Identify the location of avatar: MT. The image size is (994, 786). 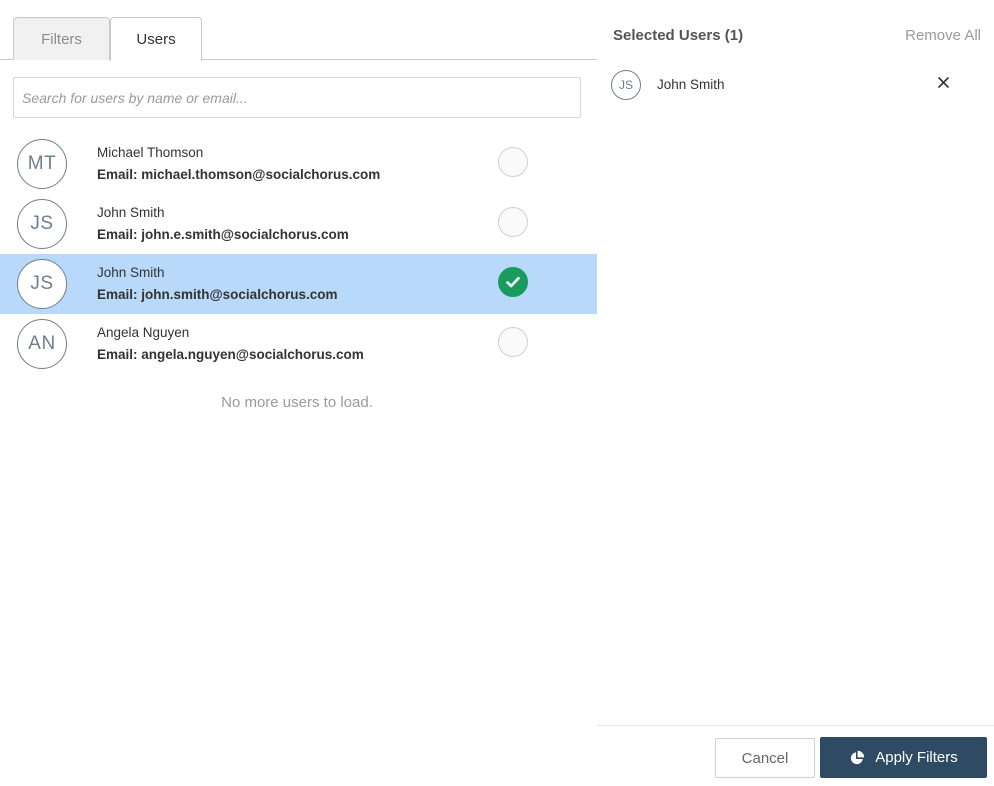
(42, 164).